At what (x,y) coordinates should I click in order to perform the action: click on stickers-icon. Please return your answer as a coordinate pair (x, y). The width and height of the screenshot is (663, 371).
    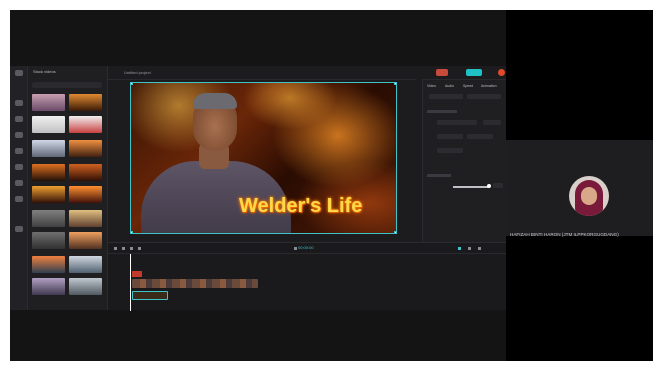
    Looking at the image, I should click on (19, 151).